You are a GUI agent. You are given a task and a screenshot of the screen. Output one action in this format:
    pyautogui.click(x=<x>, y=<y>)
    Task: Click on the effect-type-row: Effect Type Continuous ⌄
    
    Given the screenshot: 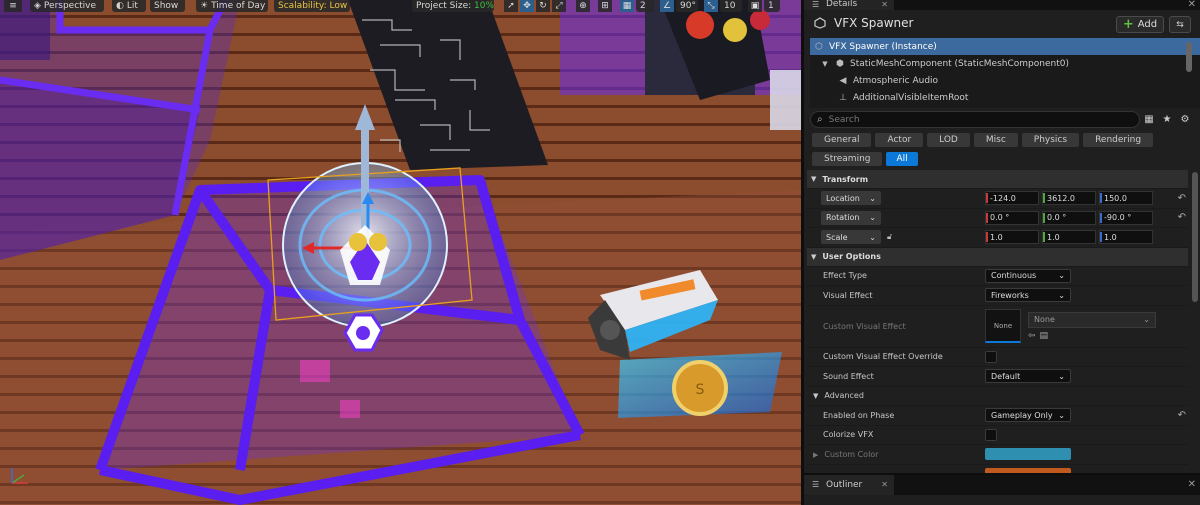 What is the action you would take?
    pyautogui.click(x=997, y=276)
    